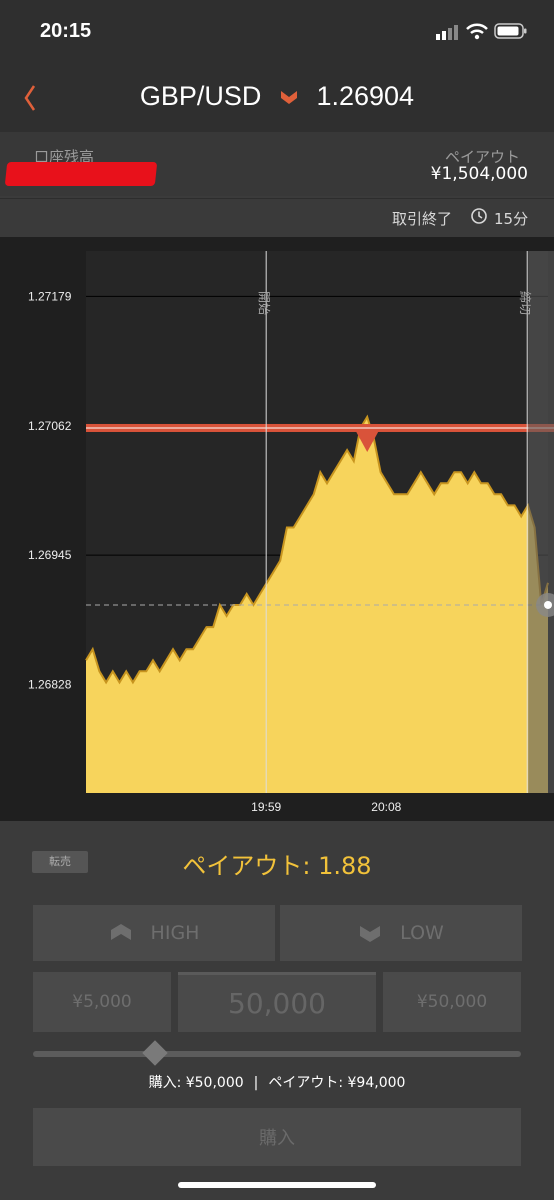 Image resolution: width=554 pixels, height=1200 pixels. I want to click on payout-summary: ペイアウト: ¥94,000, so click(337, 1083).